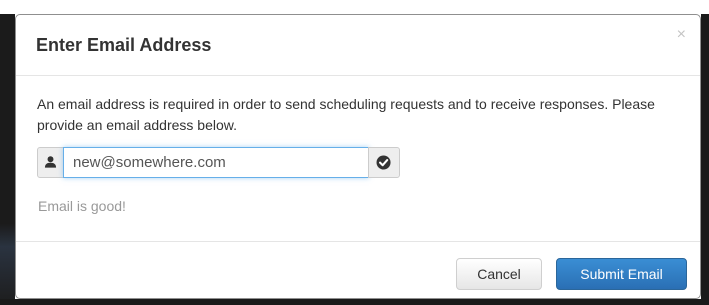 This screenshot has height=305, width=709. I want to click on dialog-title: Enter Email Address, so click(124, 45).